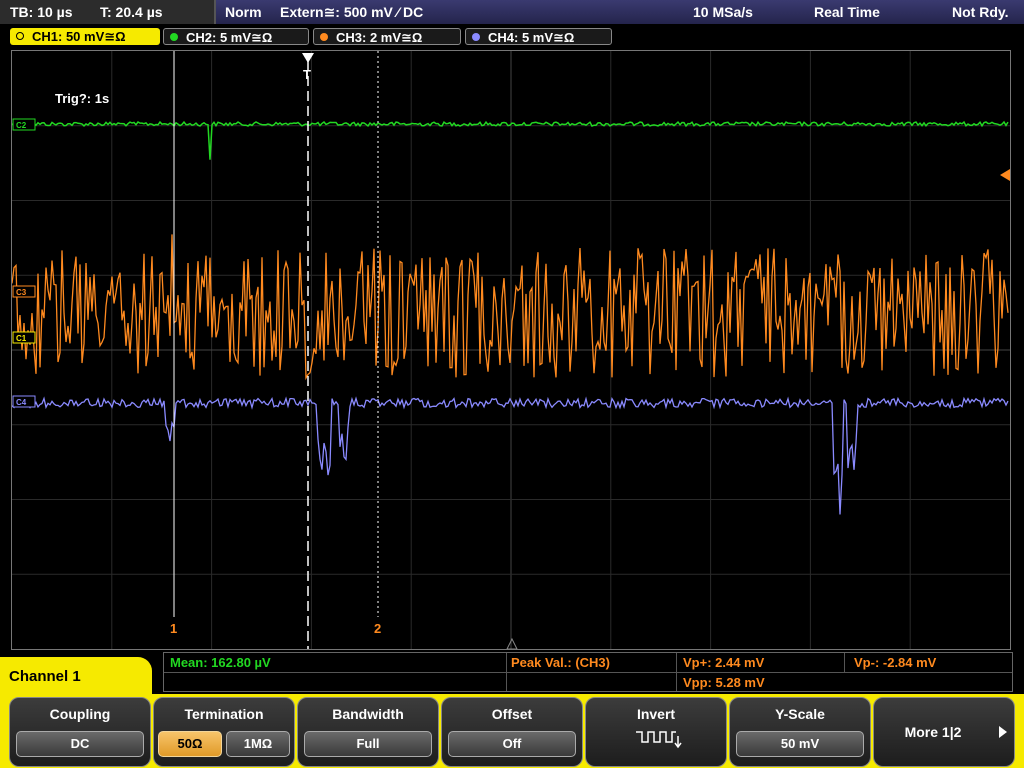 The width and height of the screenshot is (1024, 768). What do you see at coordinates (531, 37) in the screenshot?
I see `tab-ch4-label: CH4: 5 mV≅Ω` at bounding box center [531, 37].